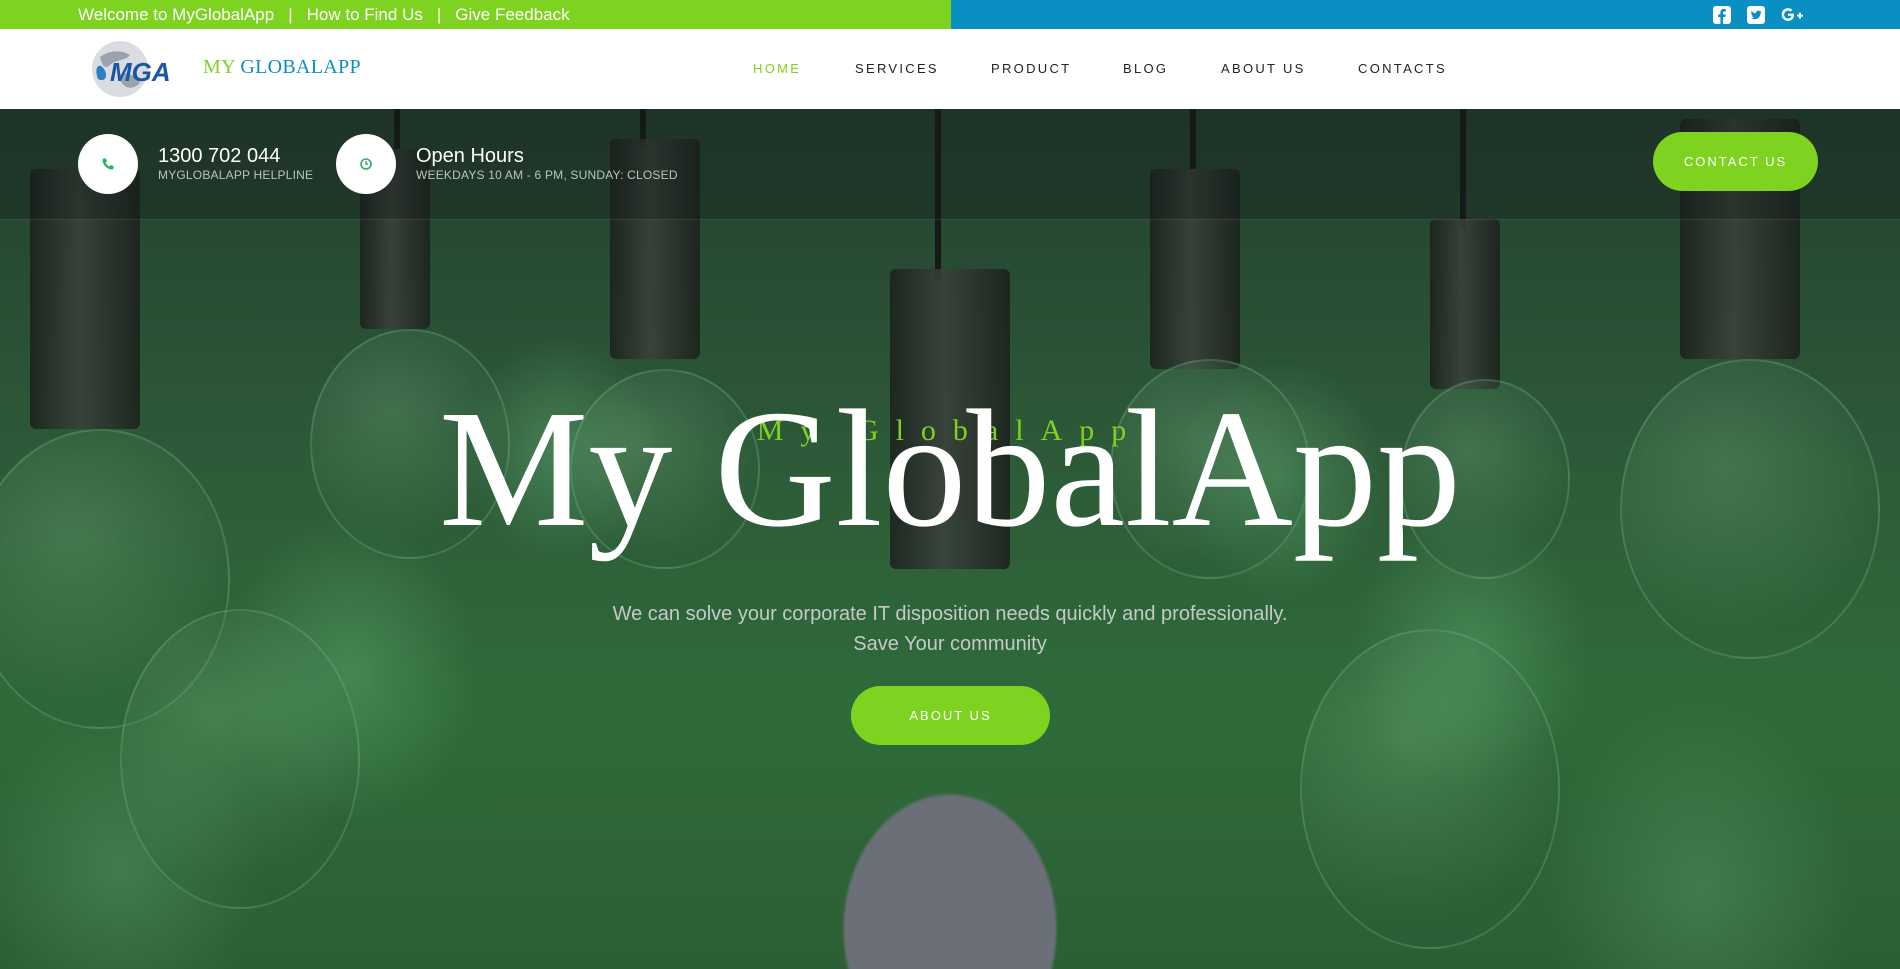 The width and height of the screenshot is (1900, 969). I want to click on contact-us-button: CONTACT US, so click(1735, 161).